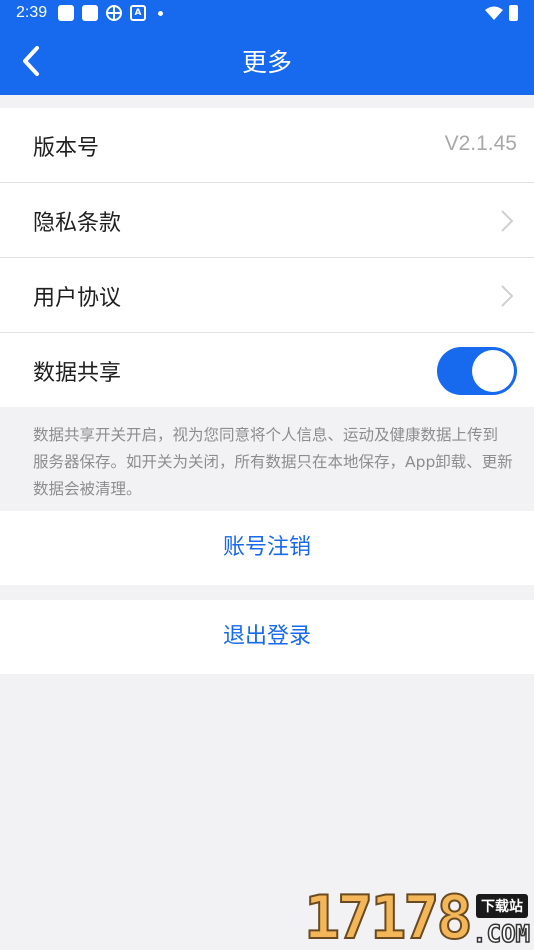 Image resolution: width=534 pixels, height=950 pixels. I want to click on app-header: 2:39 A 更多, so click(267, 47).